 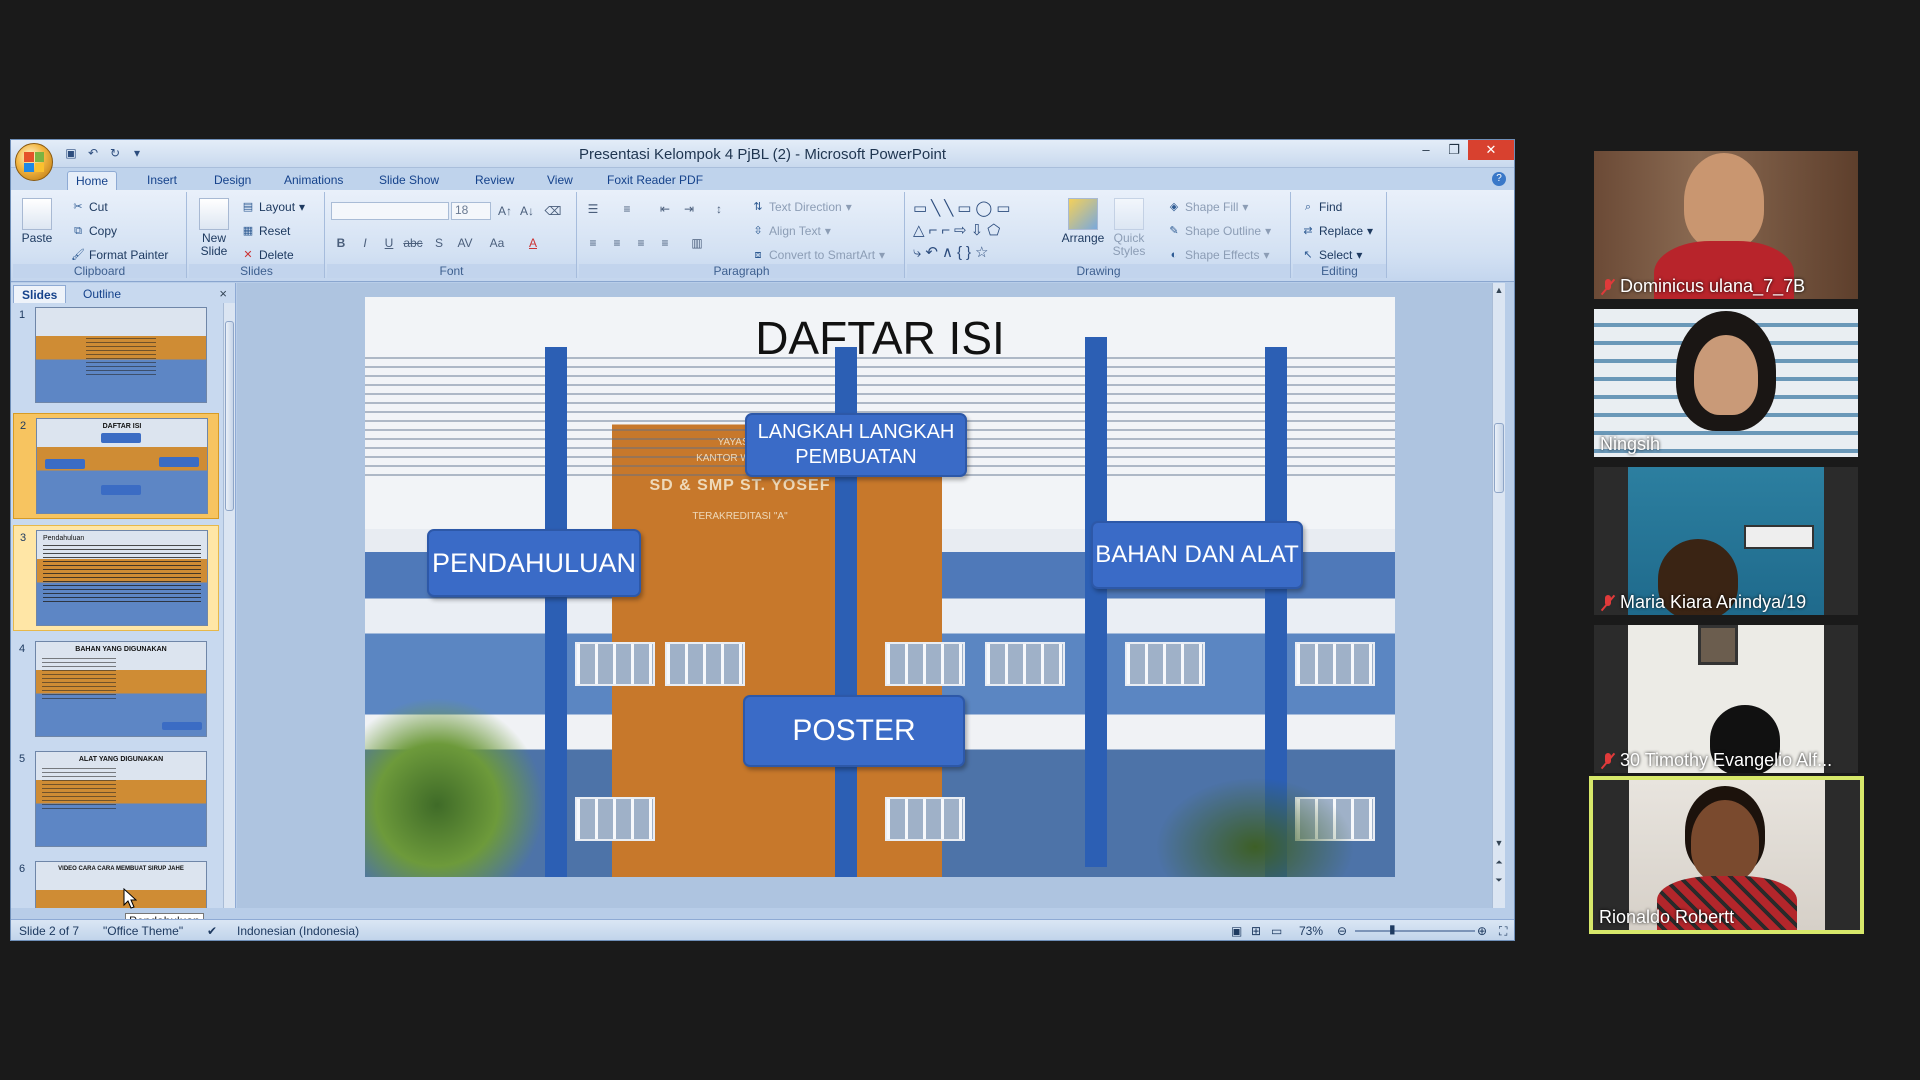 I want to click on convert-smartart-button: ⧈ Convert to SmartArt ▾, so click(x=818, y=255).